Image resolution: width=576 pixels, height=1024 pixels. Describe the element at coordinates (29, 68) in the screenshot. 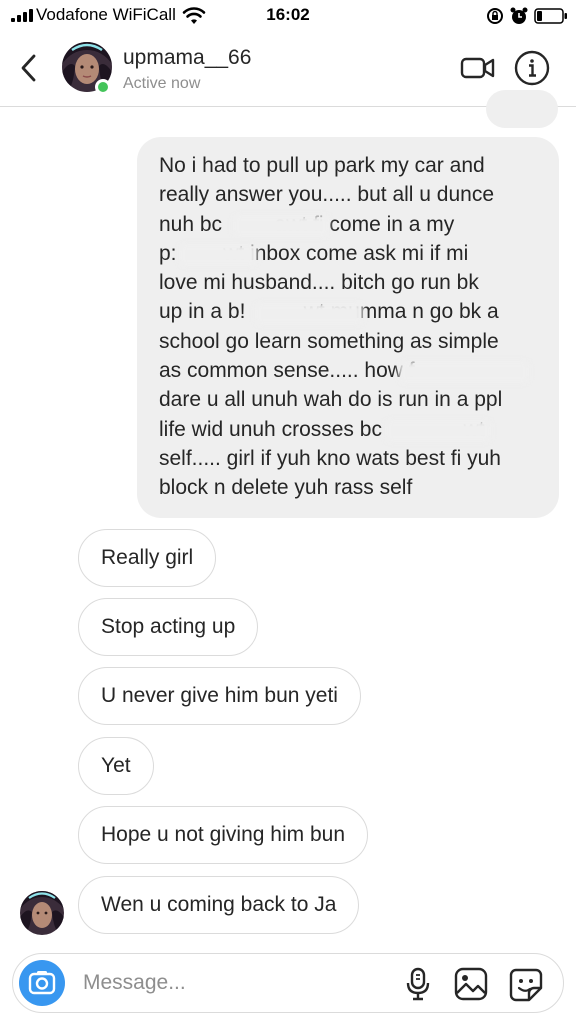

I see `back-chevron-icon` at that location.